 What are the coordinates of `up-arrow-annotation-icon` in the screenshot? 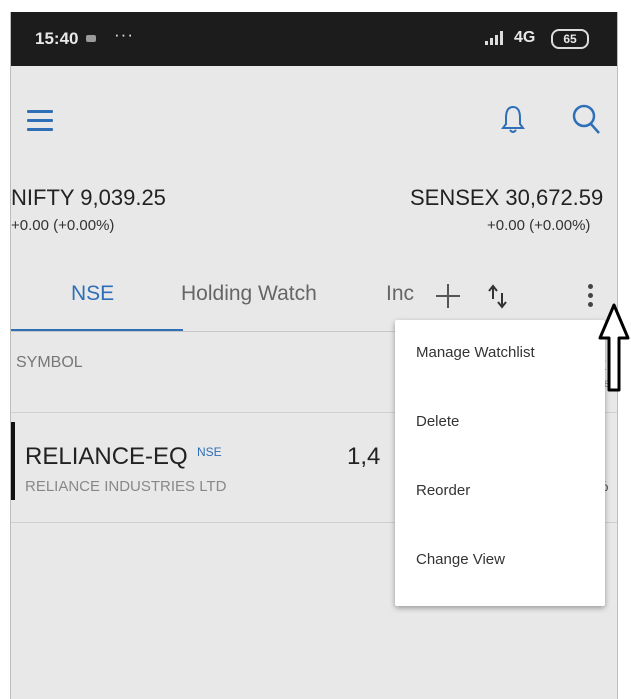 It's located at (614, 347).